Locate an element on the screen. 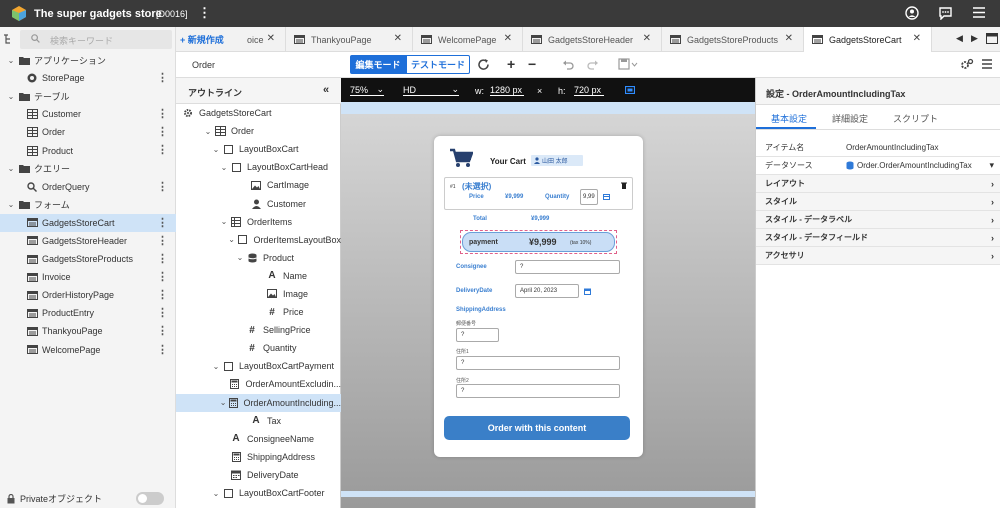 The height and width of the screenshot is (508, 1000). redo-icon is located at coordinates (592, 64).